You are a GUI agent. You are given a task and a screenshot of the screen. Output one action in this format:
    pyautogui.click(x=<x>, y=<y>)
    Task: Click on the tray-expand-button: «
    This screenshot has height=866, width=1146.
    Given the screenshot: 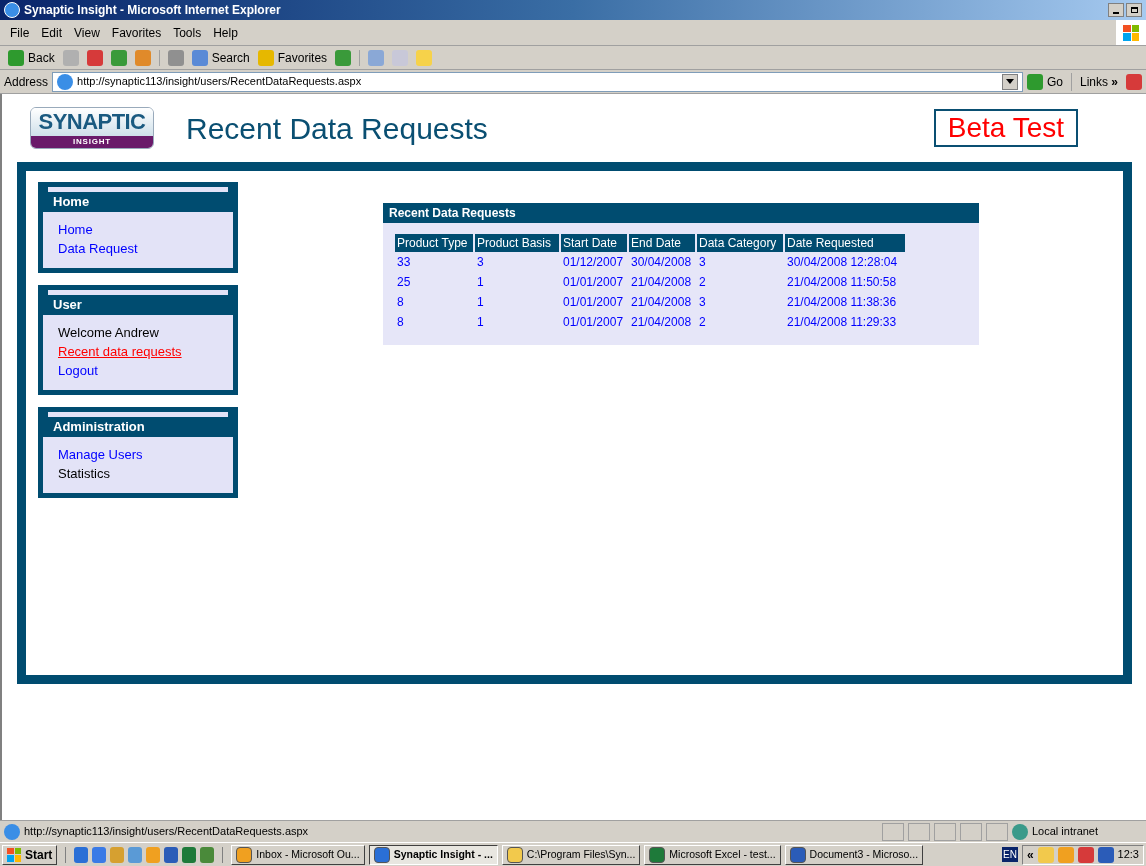 What is the action you would take?
    pyautogui.click(x=1030, y=854)
    